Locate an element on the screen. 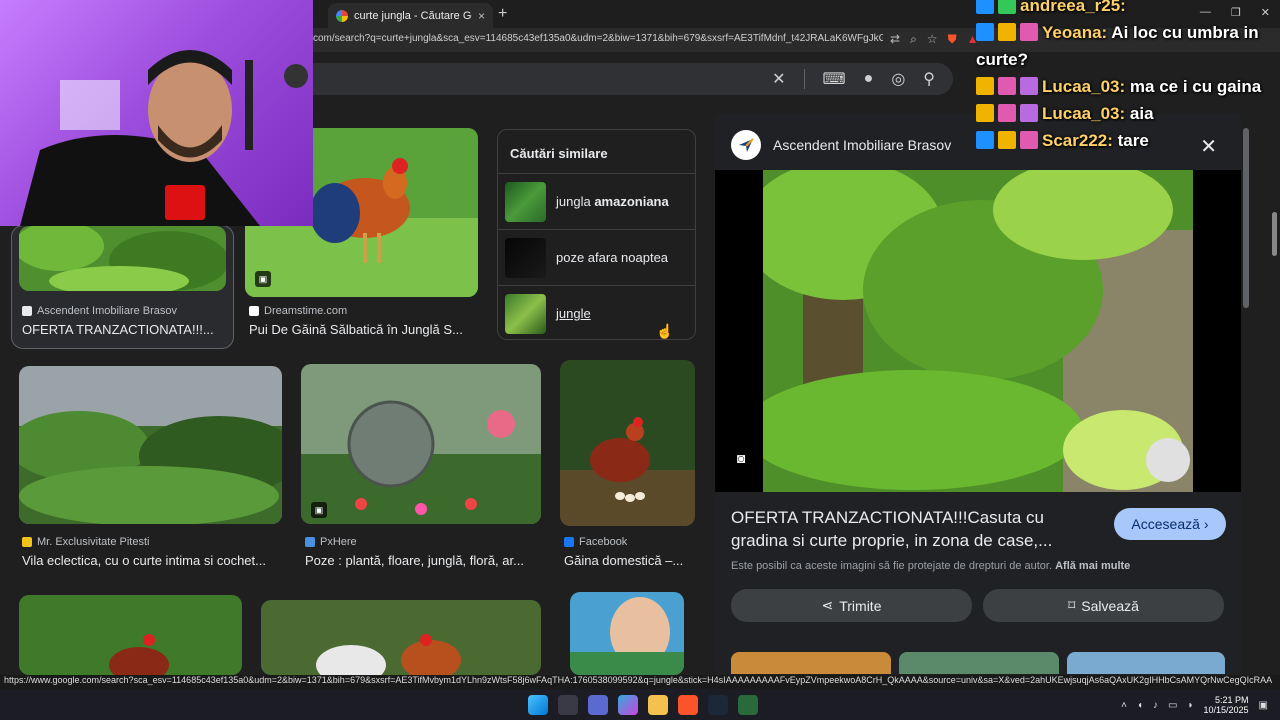 The height and width of the screenshot is (720, 1280). brave-shield-icon: ⛊ is located at coordinates (952, 39).